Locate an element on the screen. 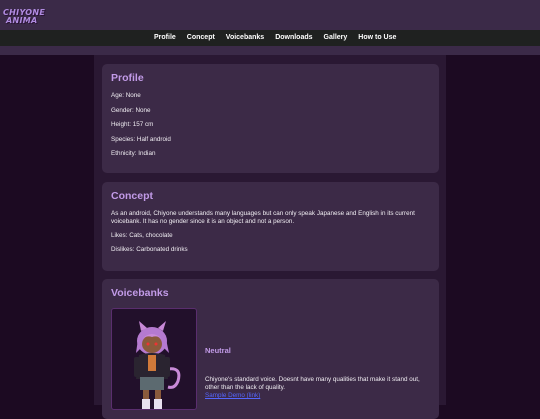  nav-item-concept: Concept is located at coordinates (201, 38).